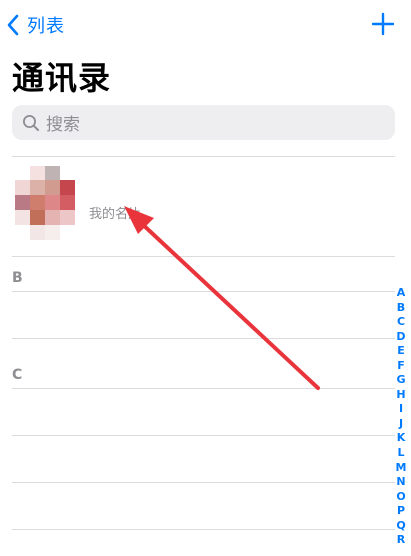  I want to click on index-letter: N, so click(400, 482).